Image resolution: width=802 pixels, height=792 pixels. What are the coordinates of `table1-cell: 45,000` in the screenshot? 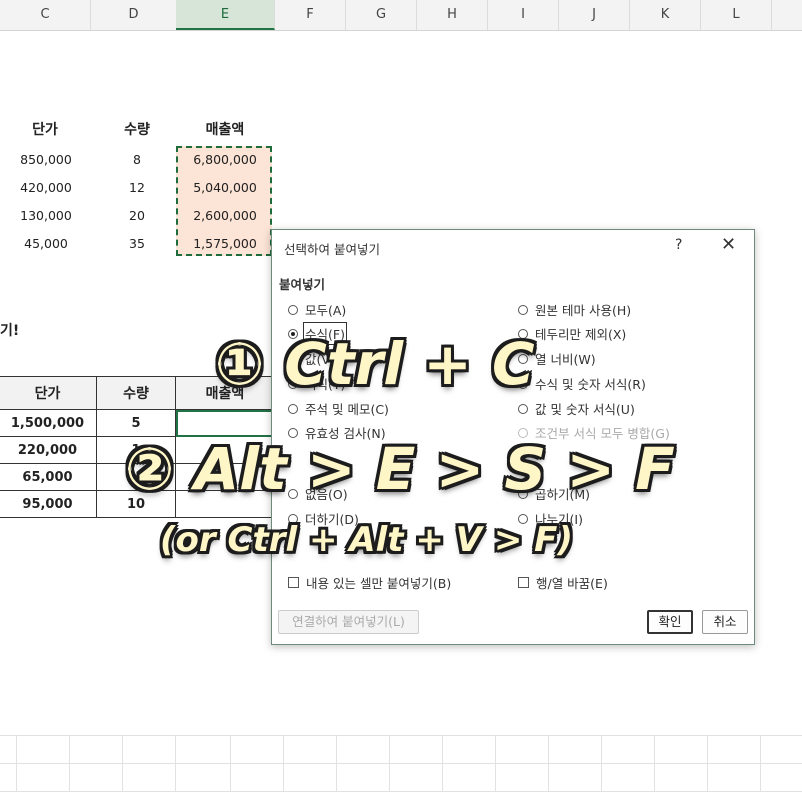 It's located at (46, 243).